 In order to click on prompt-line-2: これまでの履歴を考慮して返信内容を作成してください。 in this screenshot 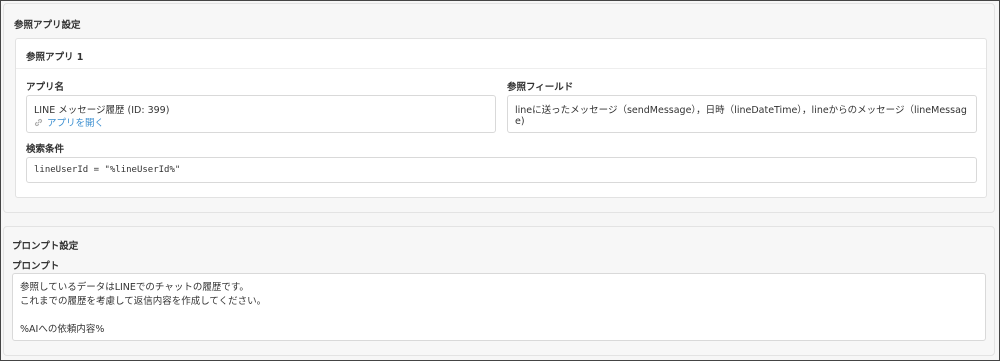, I will do `click(143, 301)`.